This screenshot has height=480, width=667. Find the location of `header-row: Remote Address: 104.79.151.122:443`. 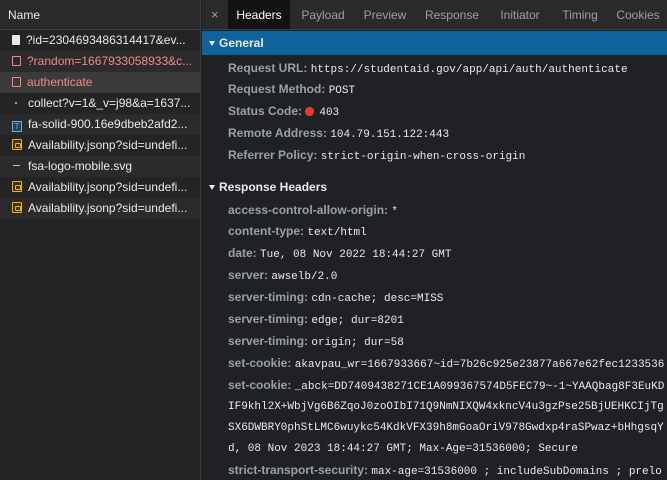

header-row: Remote Address: 104.79.151.122:443 is located at coordinates (338, 133).